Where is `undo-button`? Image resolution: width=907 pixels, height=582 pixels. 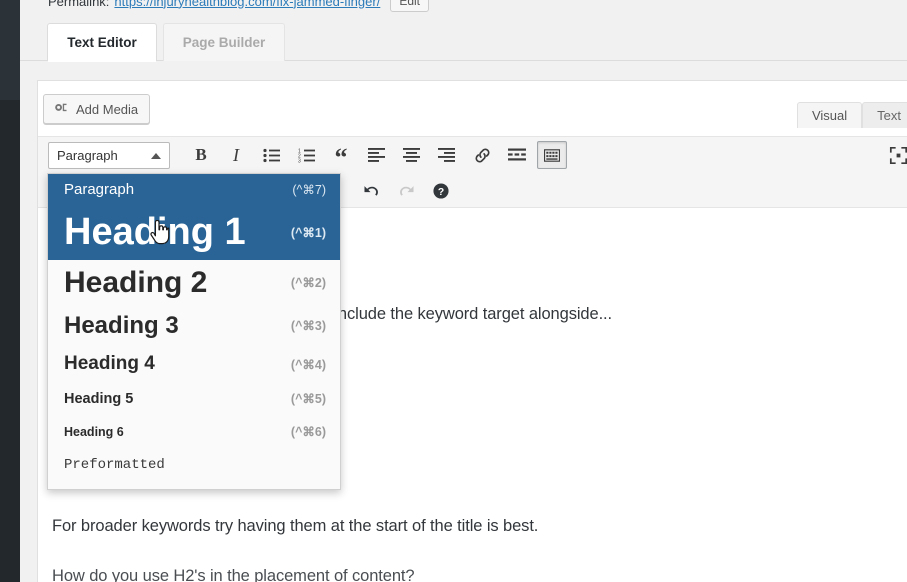
undo-button is located at coordinates (371, 191).